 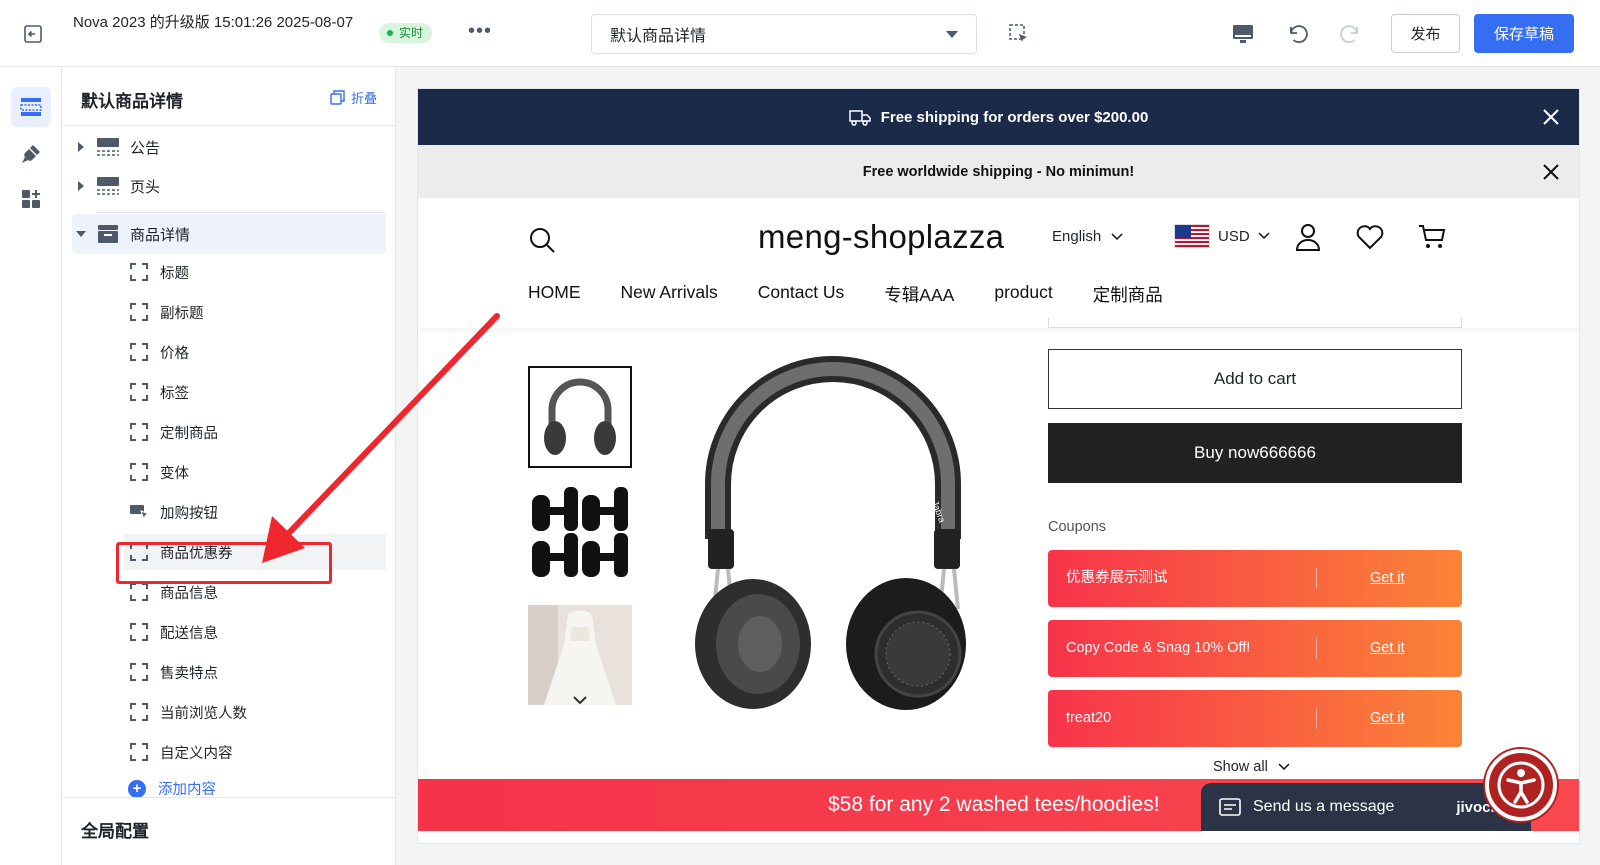 What do you see at coordinates (1222, 236) in the screenshot?
I see `currency-select: USD` at bounding box center [1222, 236].